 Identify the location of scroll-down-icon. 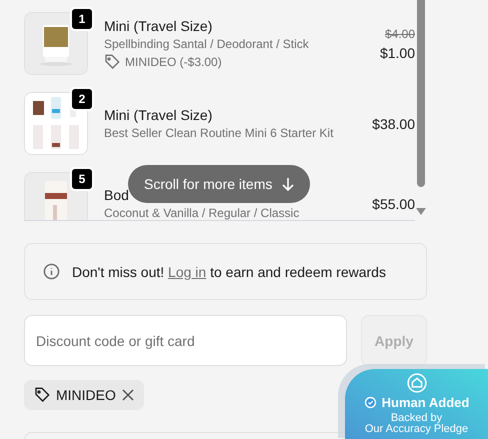
(421, 212).